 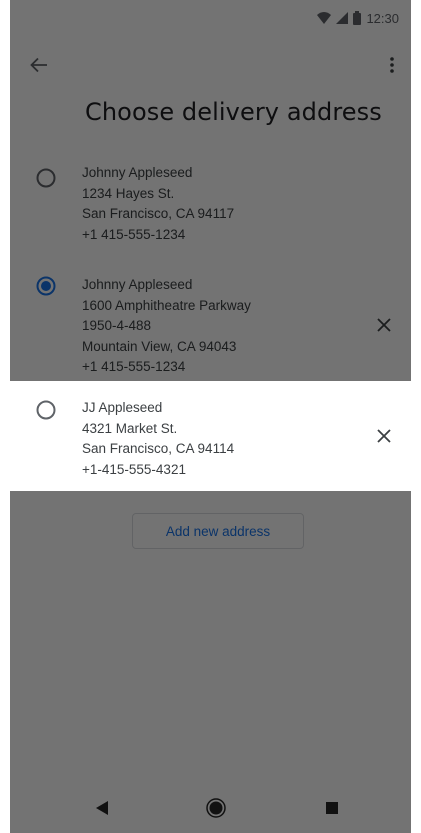 I want to click on address-street: 4321 Market St., so click(x=130, y=428).